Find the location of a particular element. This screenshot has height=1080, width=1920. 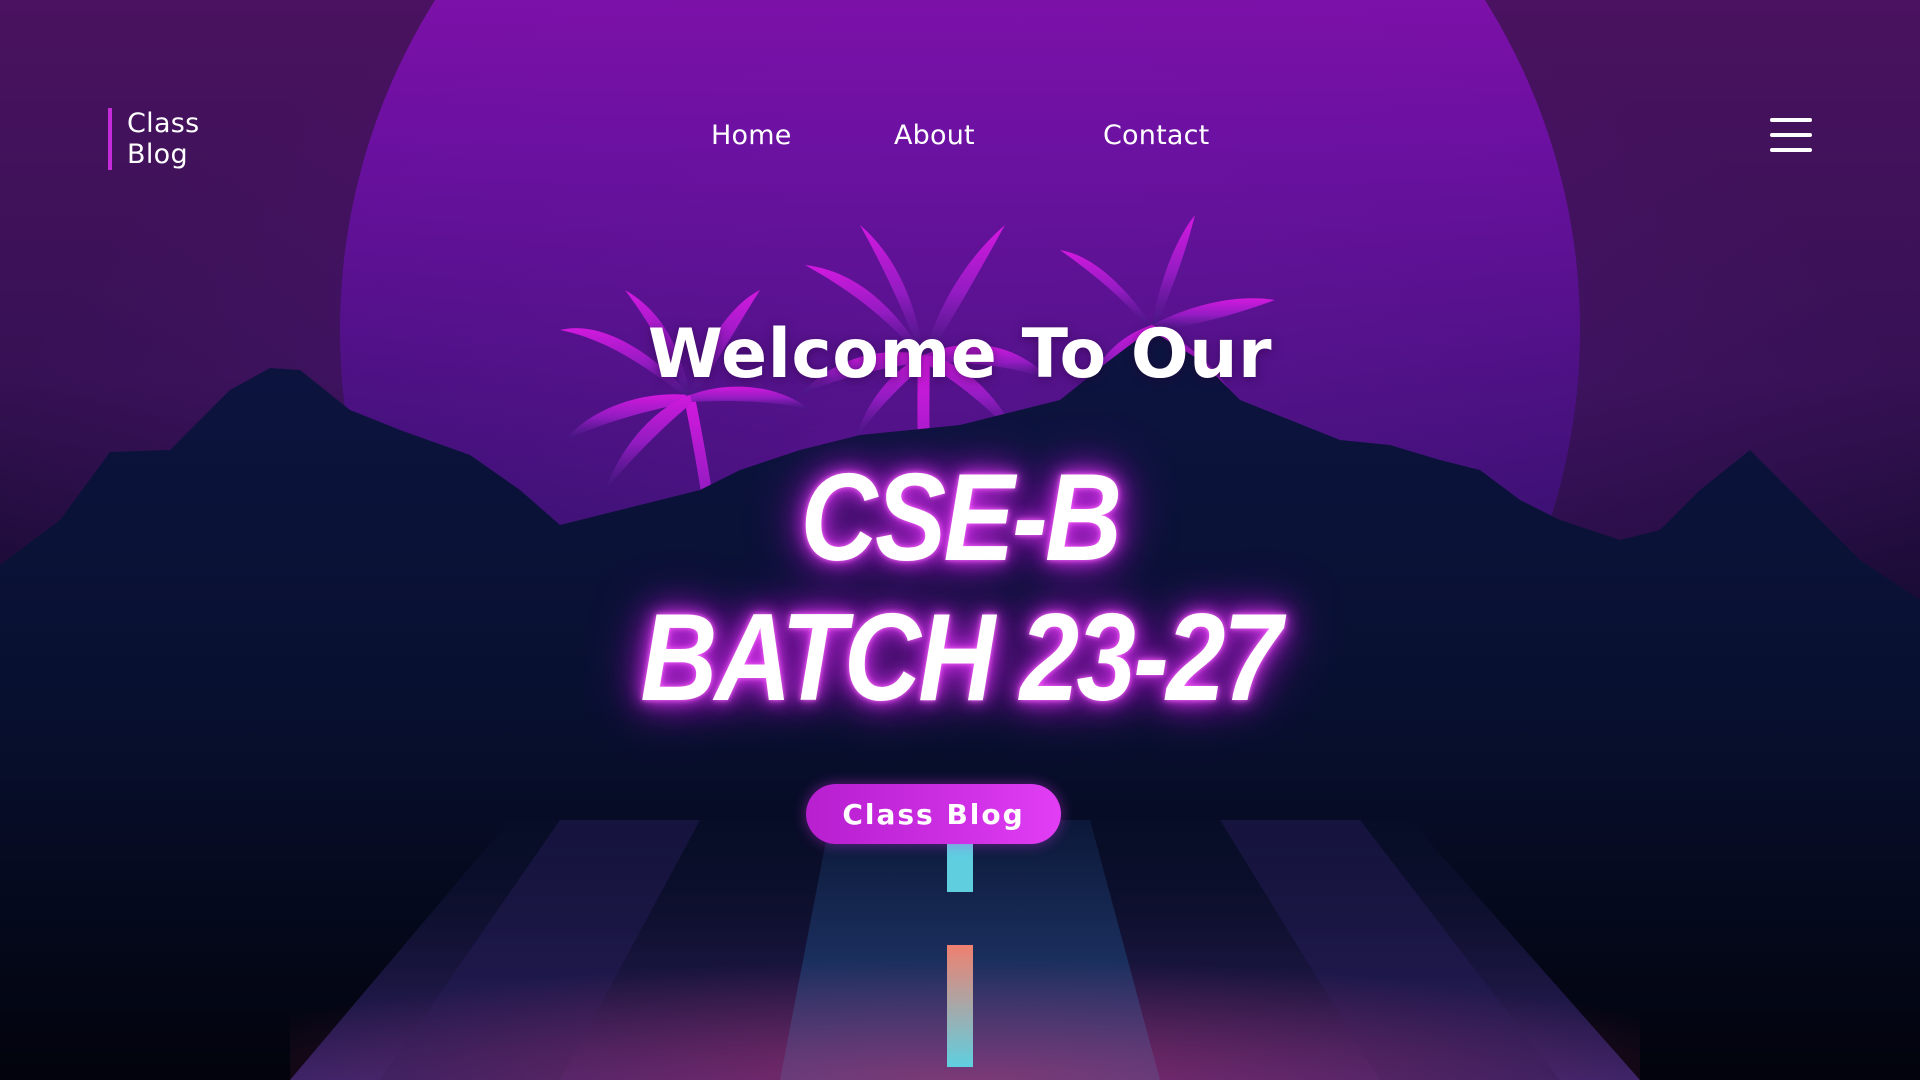

menu-bar-bottom is located at coordinates (1791, 150).